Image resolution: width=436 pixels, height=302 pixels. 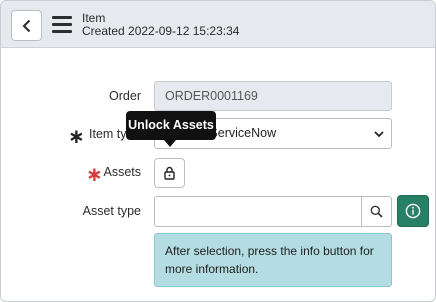 I want to click on info-icon, so click(x=413, y=211).